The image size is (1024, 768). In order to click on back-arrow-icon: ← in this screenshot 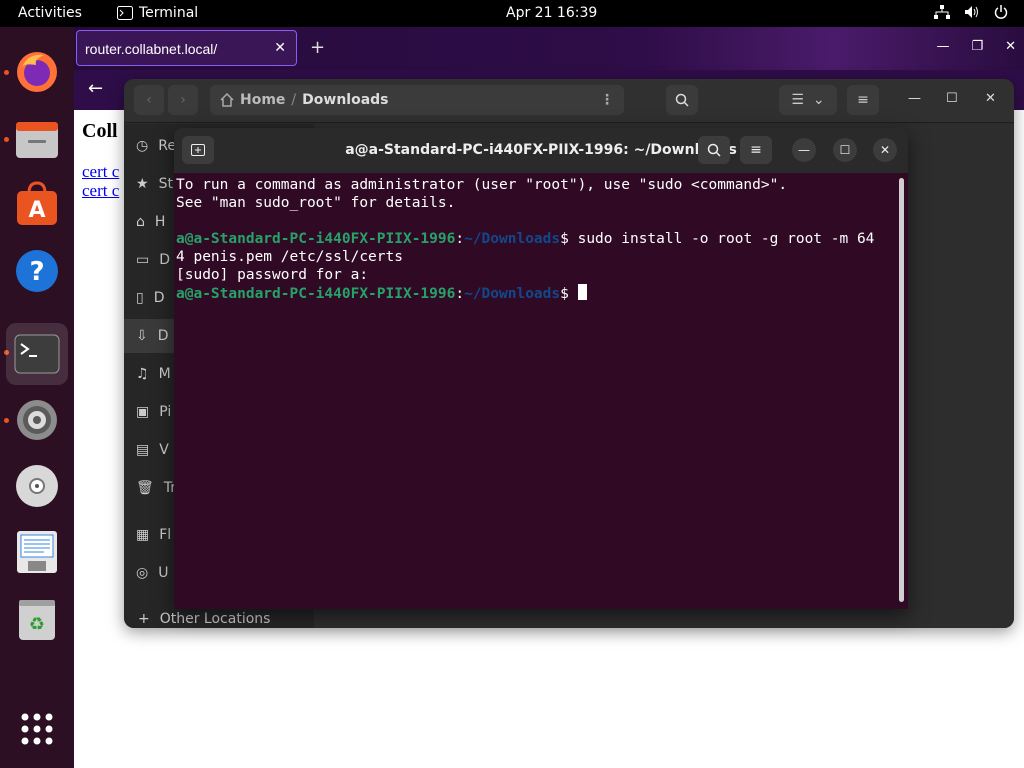, I will do `click(95, 88)`.